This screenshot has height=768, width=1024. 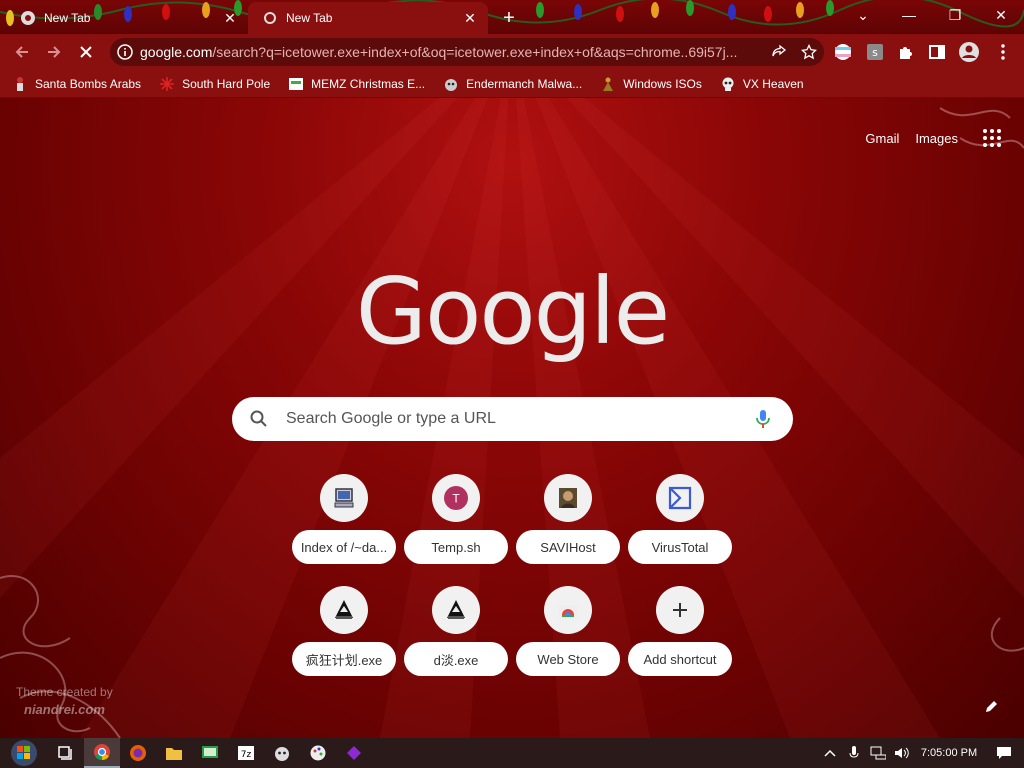 I want to click on taskbar-app-green, so click(x=210, y=753).